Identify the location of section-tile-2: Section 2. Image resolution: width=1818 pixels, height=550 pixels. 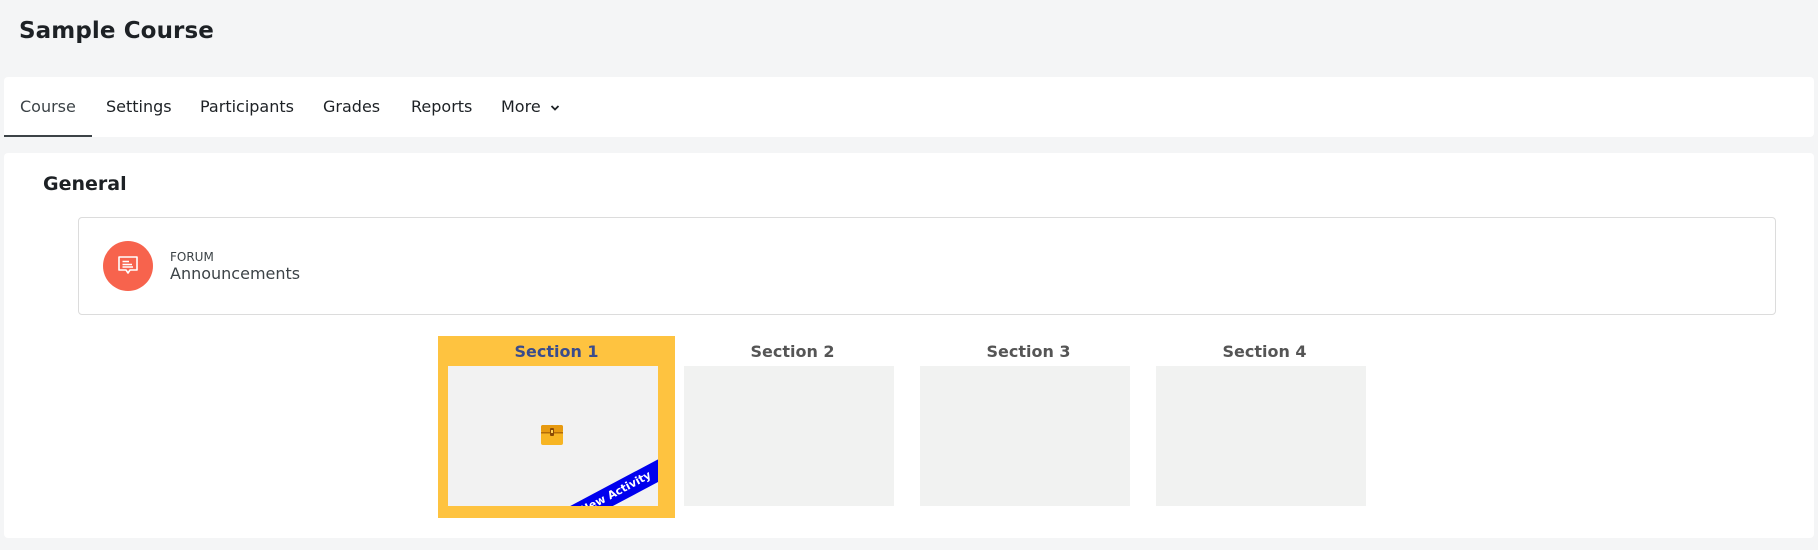
(792, 427).